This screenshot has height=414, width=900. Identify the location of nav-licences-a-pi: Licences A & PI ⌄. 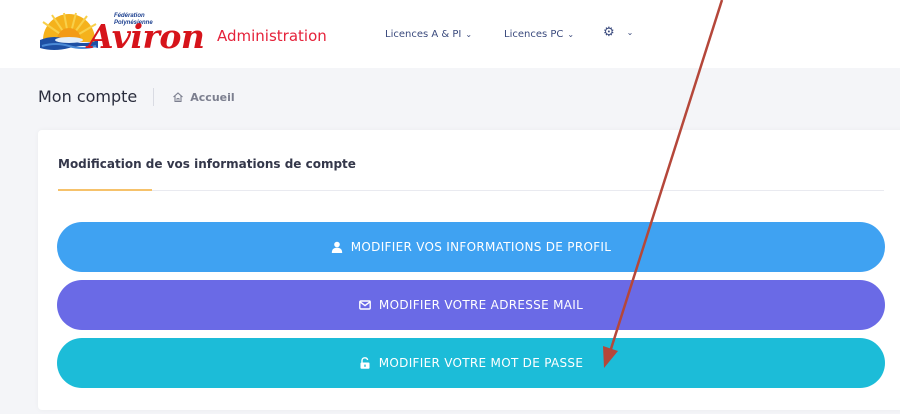
(428, 35).